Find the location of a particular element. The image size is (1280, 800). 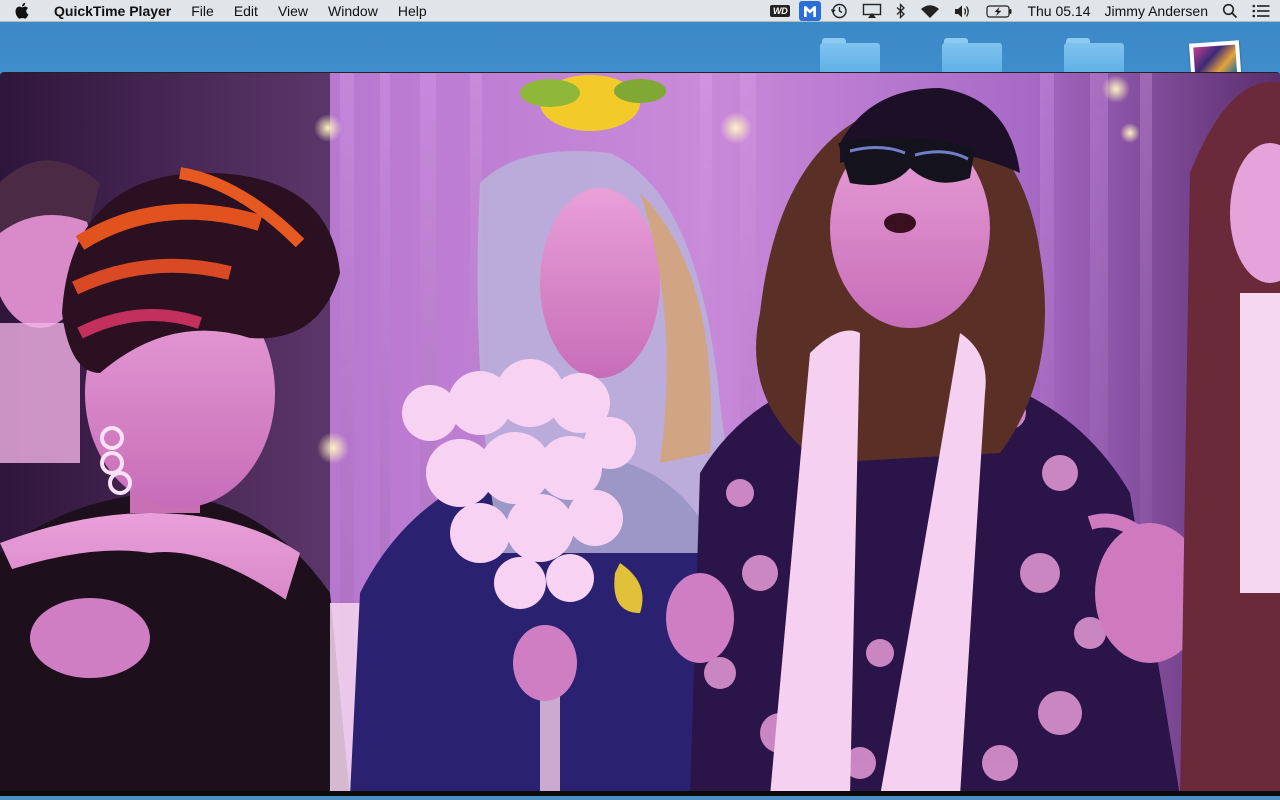

menu-file: File is located at coordinates (202, 11).